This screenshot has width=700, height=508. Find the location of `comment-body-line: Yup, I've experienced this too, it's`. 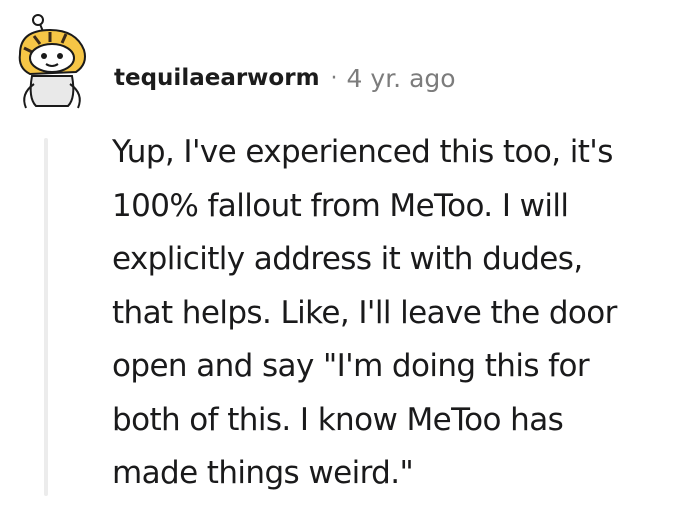

comment-body-line: Yup, I've experienced this too, it's is located at coordinates (362, 152).